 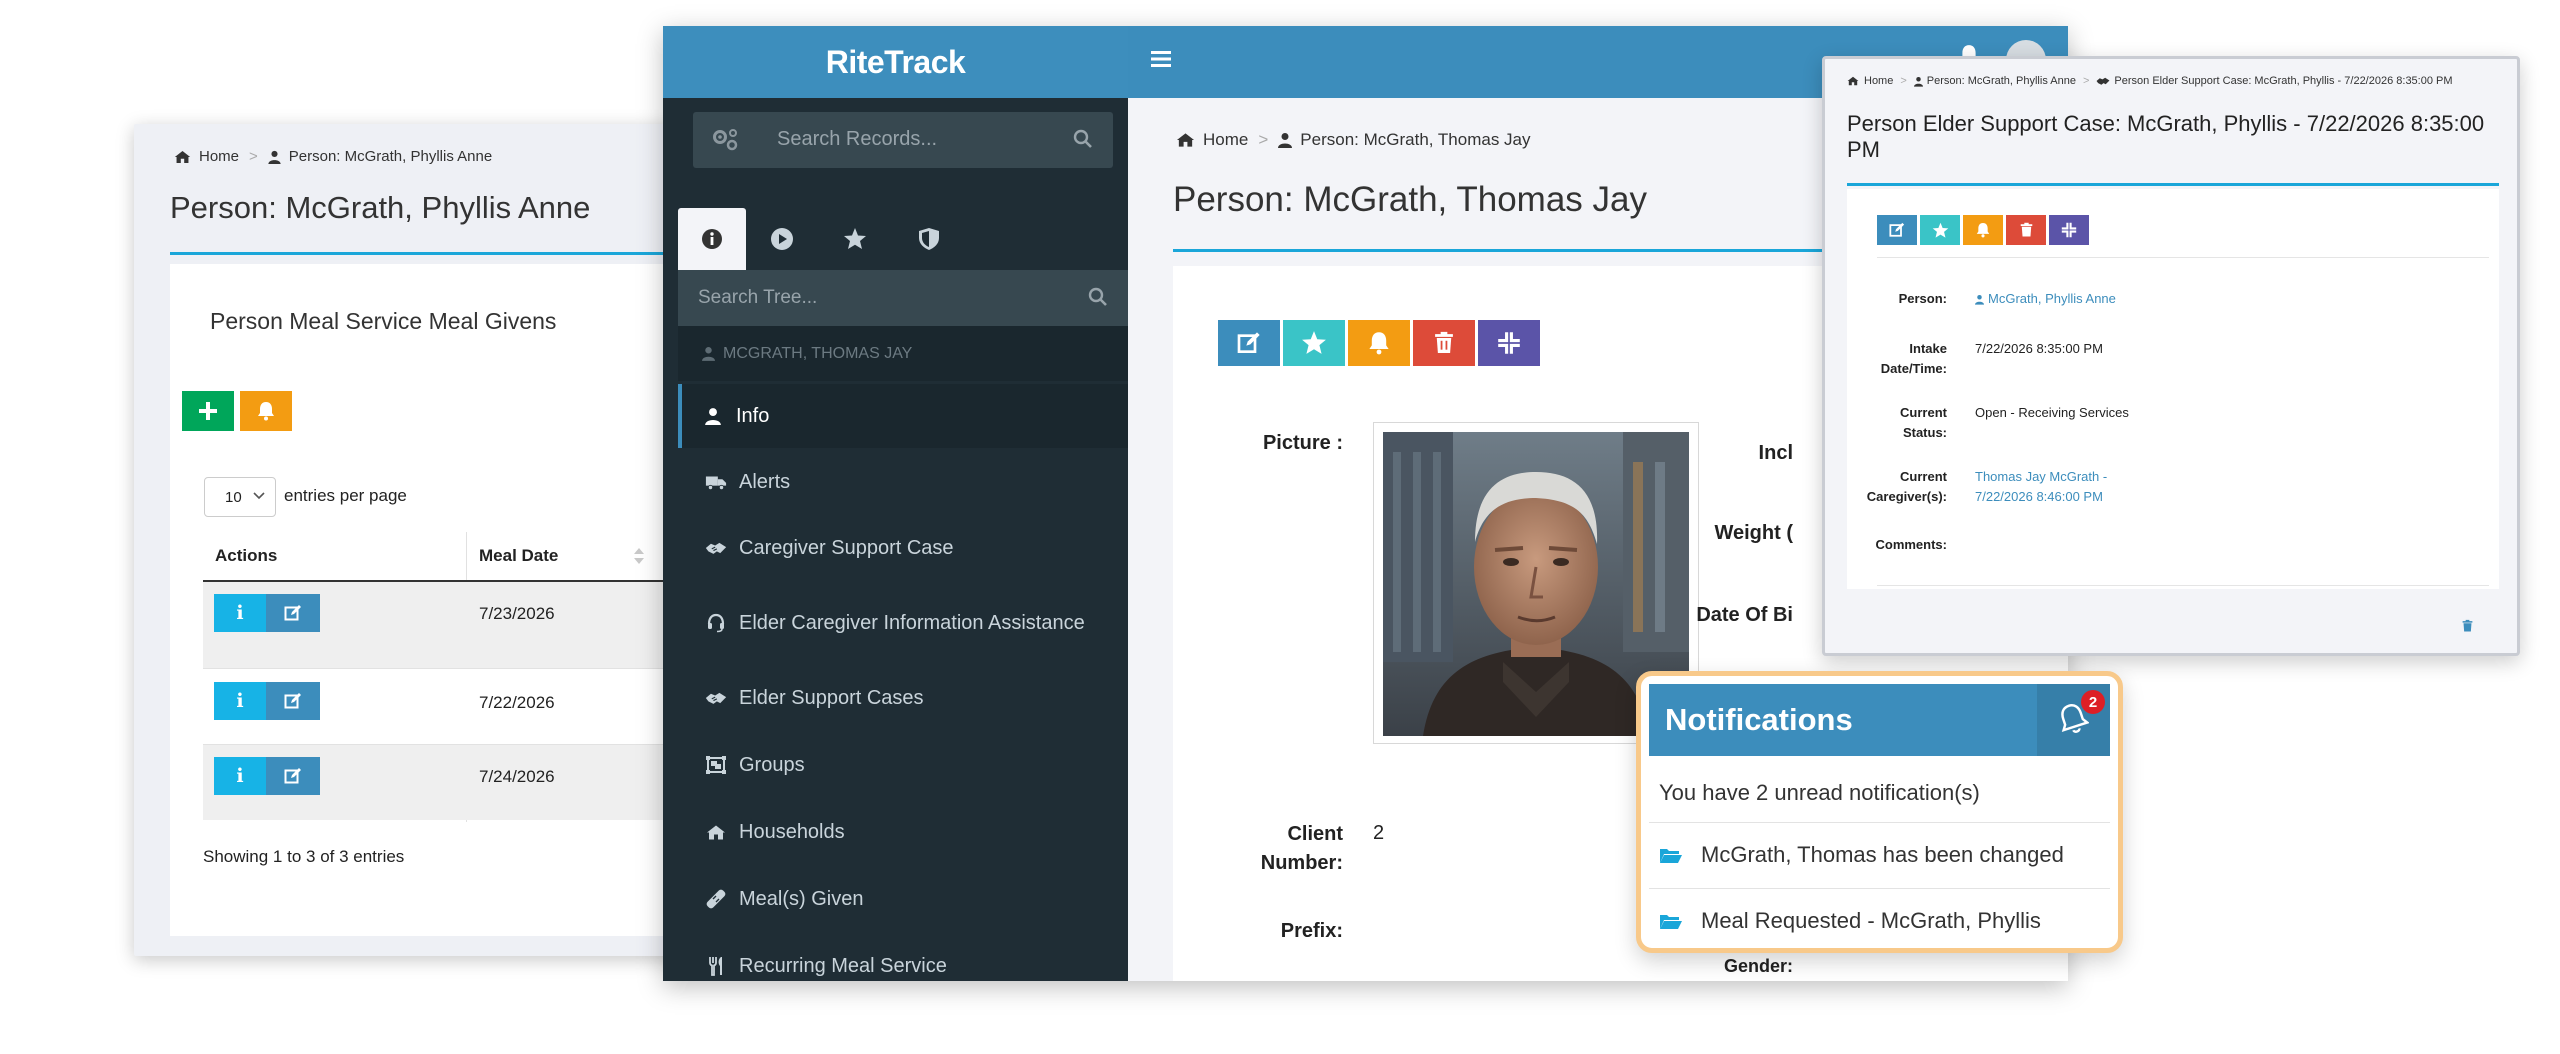 What do you see at coordinates (233, 497) in the screenshot?
I see `entries-select-value: 10` at bounding box center [233, 497].